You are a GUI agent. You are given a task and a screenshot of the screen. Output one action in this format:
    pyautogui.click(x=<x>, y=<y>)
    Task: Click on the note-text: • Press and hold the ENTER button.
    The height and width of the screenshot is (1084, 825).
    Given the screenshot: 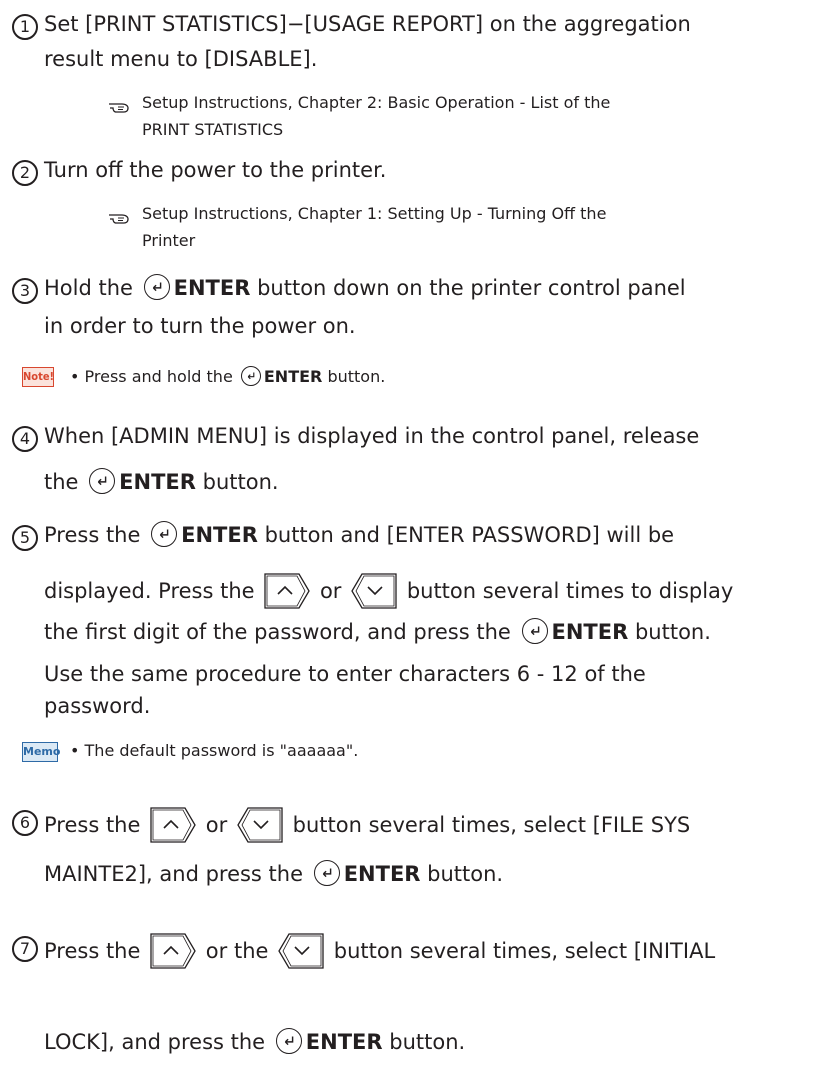 What is the action you would take?
    pyautogui.click(x=227, y=377)
    